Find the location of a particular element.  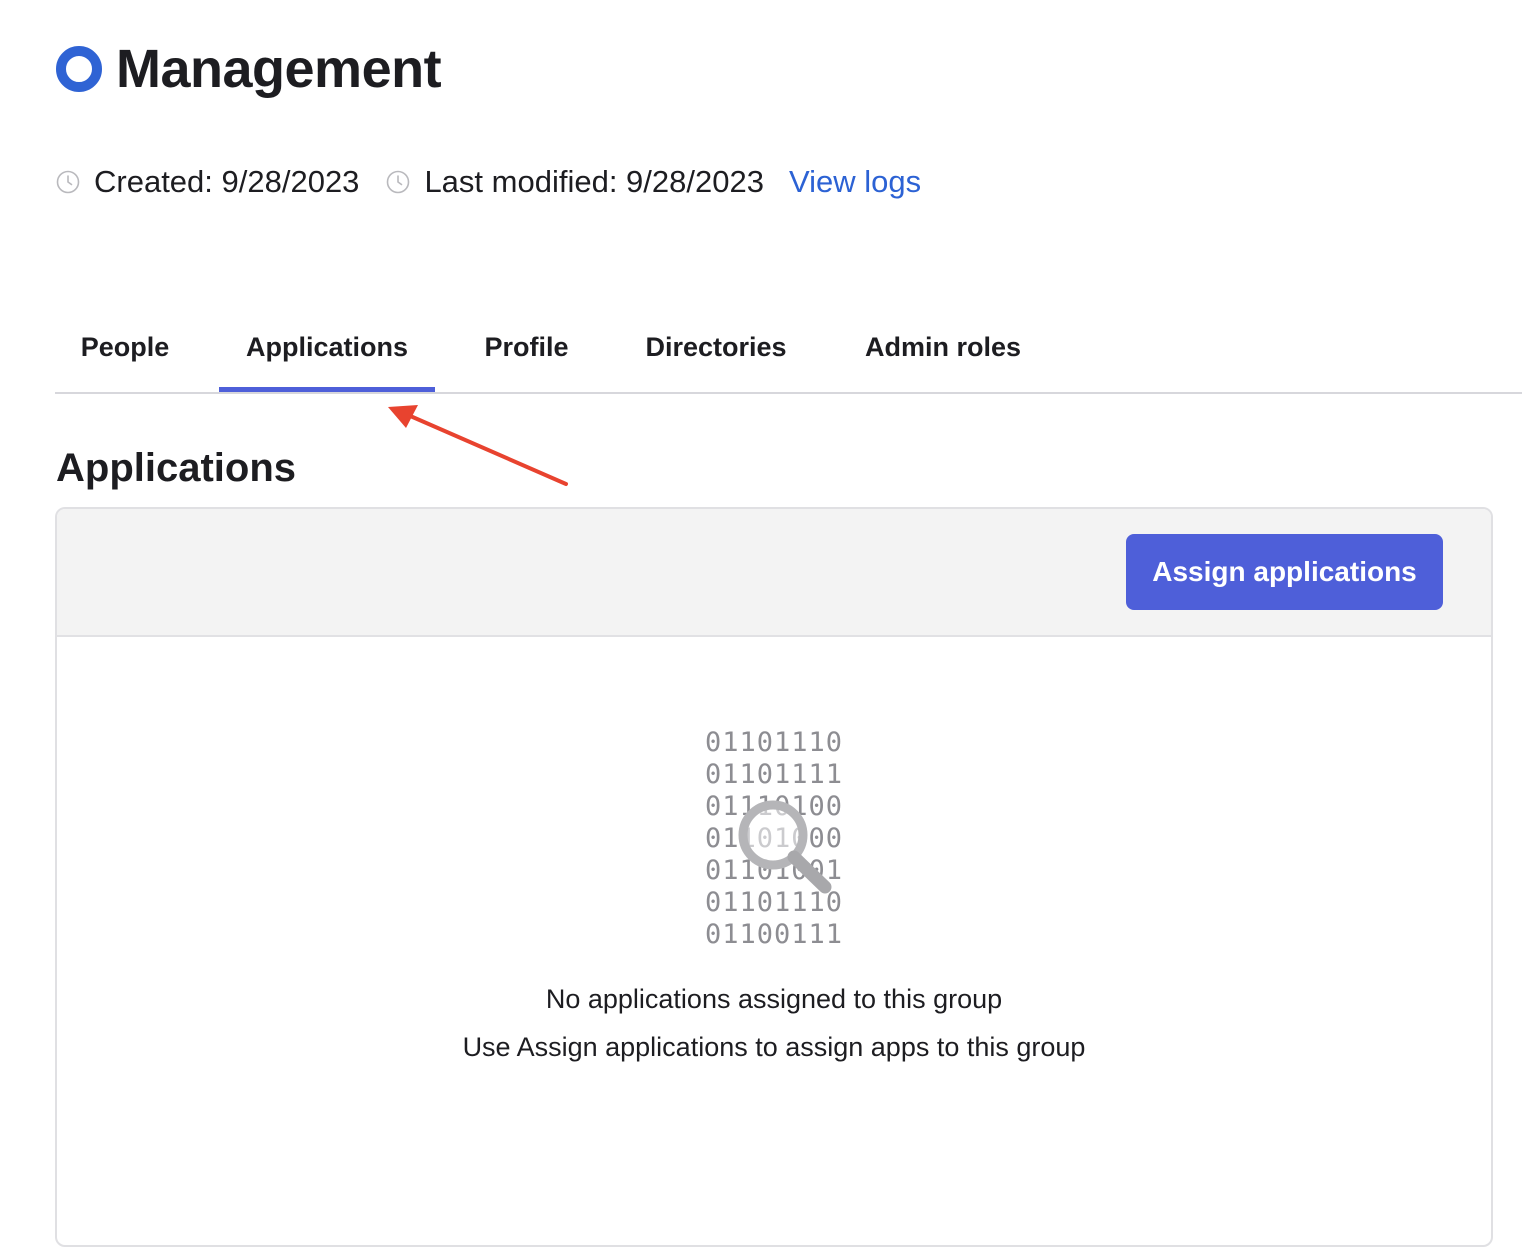

page-title: Management is located at coordinates (279, 69).